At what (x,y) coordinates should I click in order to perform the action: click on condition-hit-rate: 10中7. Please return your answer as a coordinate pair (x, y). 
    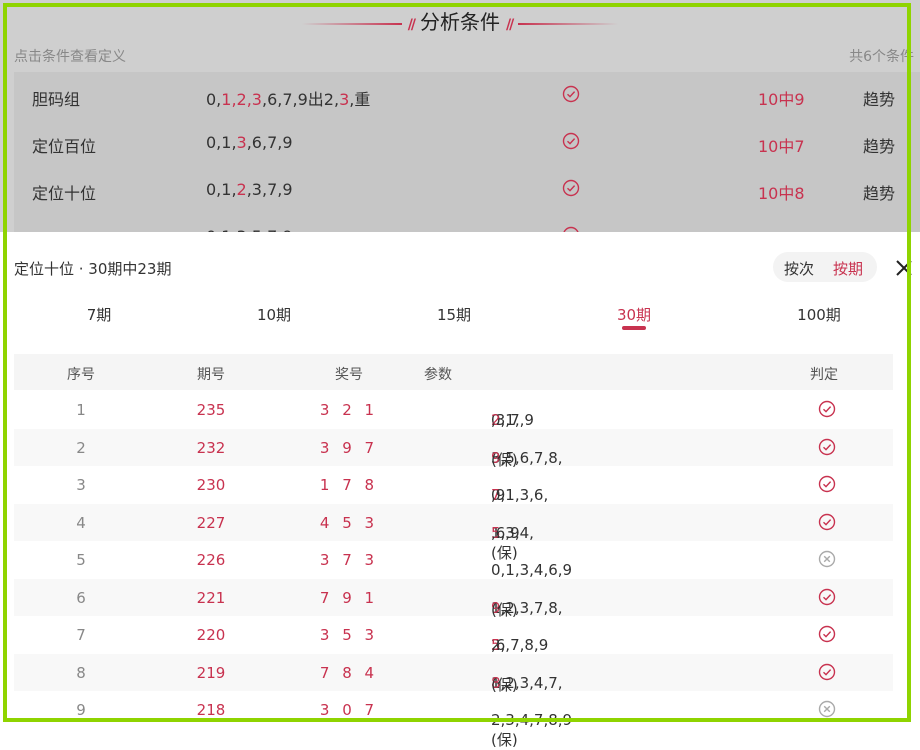
    Looking at the image, I should click on (781, 146).